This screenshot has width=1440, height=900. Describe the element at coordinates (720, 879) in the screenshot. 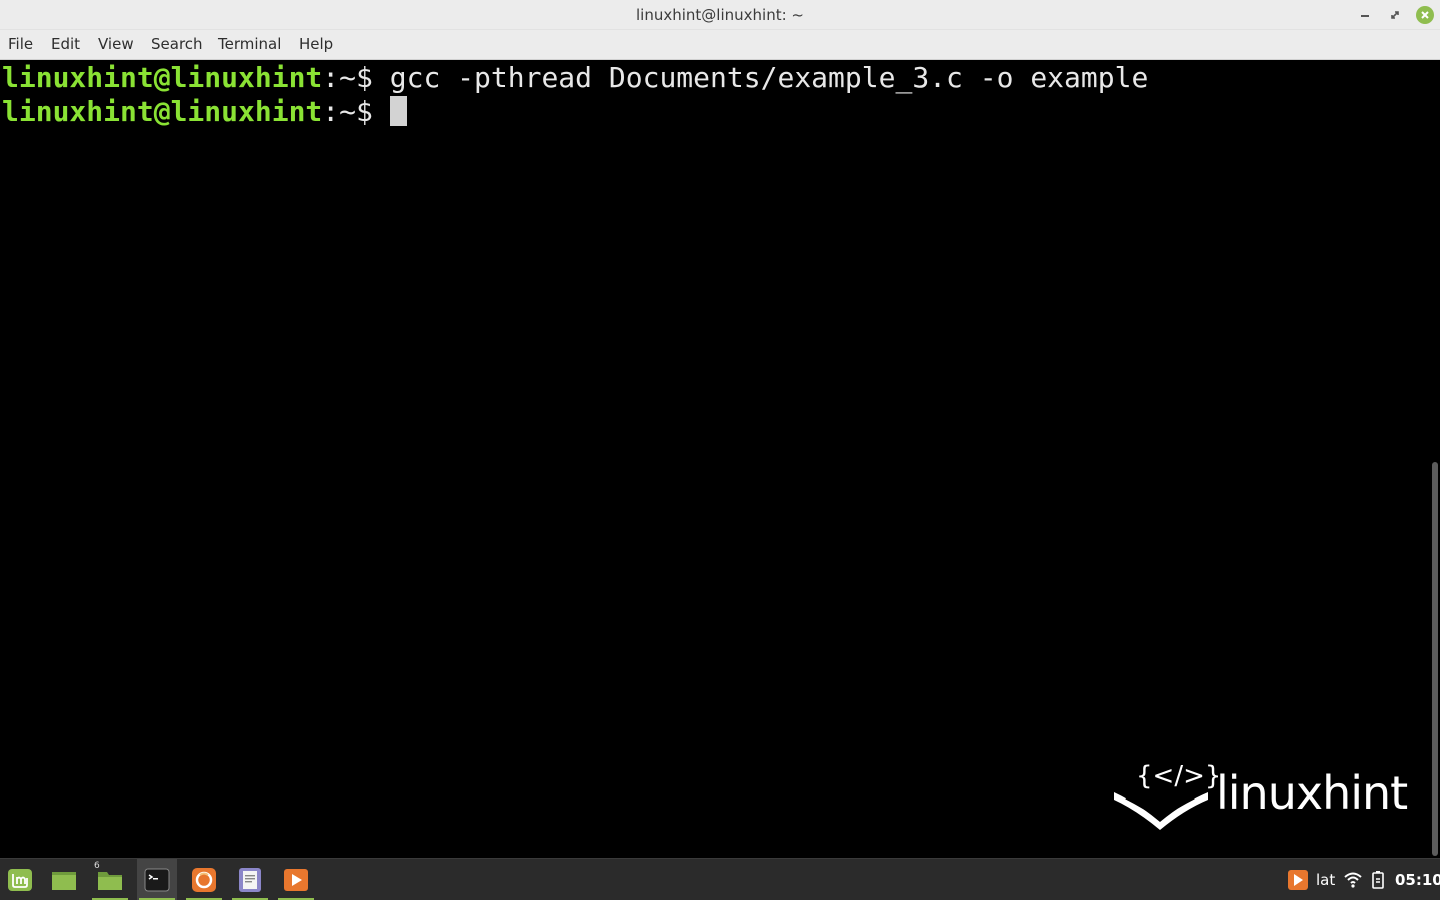

I see `taskbar: 6 lat 05:10` at that location.